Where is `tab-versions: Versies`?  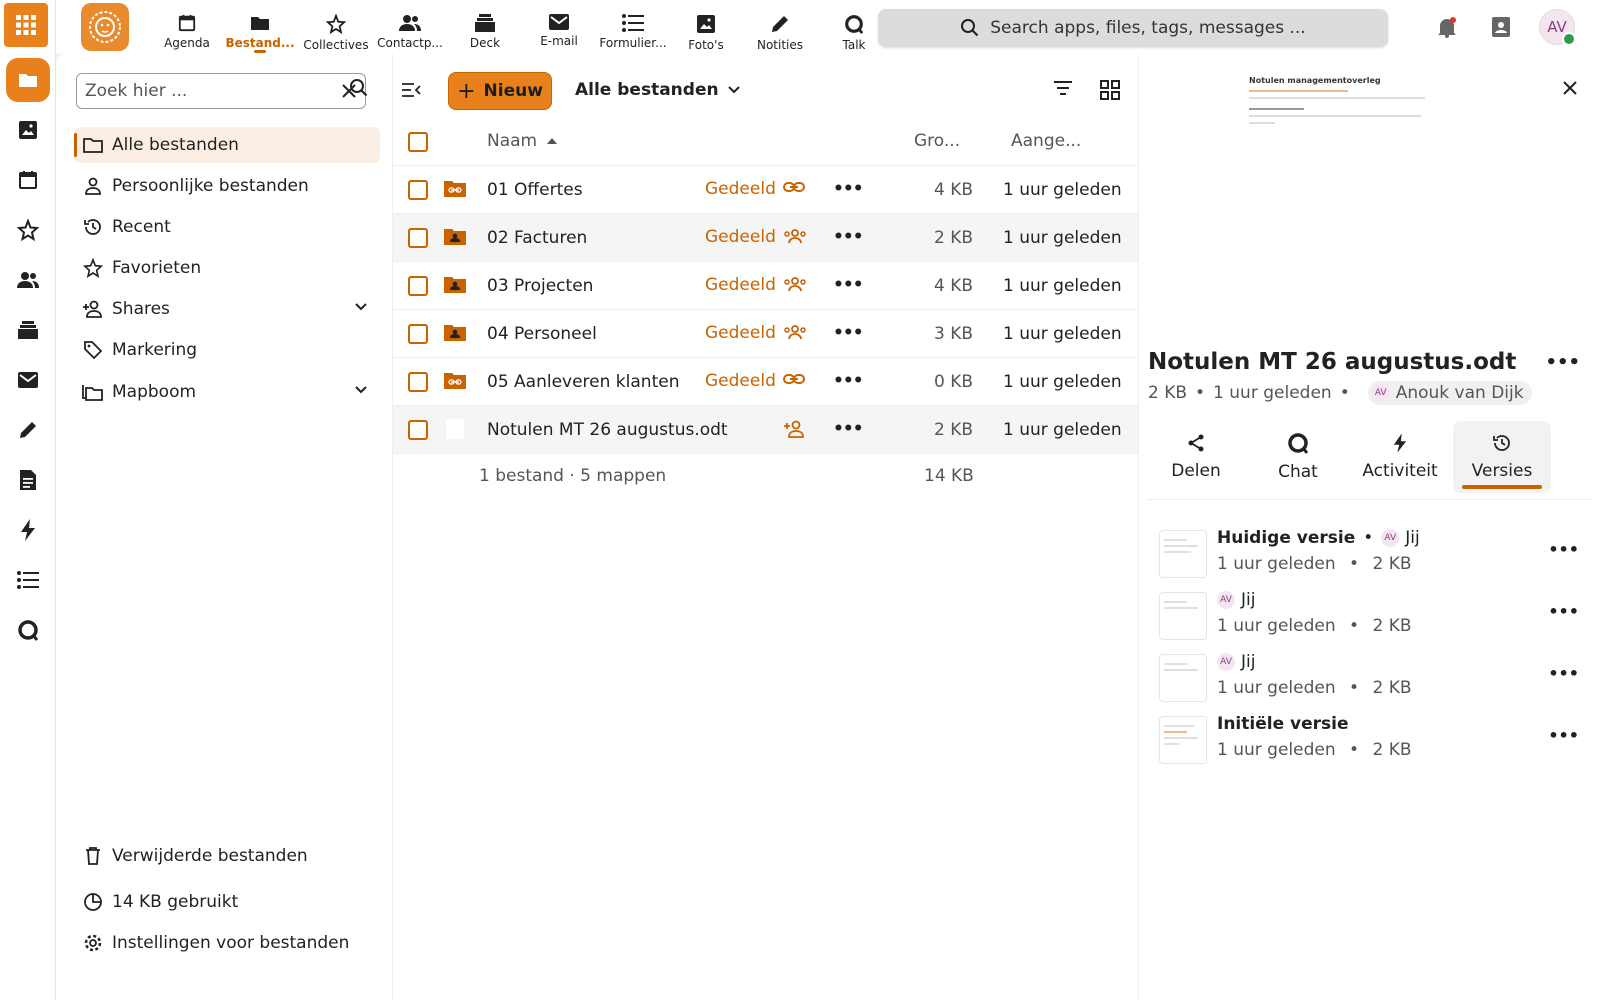
tab-versions: Versies is located at coordinates (1502, 457).